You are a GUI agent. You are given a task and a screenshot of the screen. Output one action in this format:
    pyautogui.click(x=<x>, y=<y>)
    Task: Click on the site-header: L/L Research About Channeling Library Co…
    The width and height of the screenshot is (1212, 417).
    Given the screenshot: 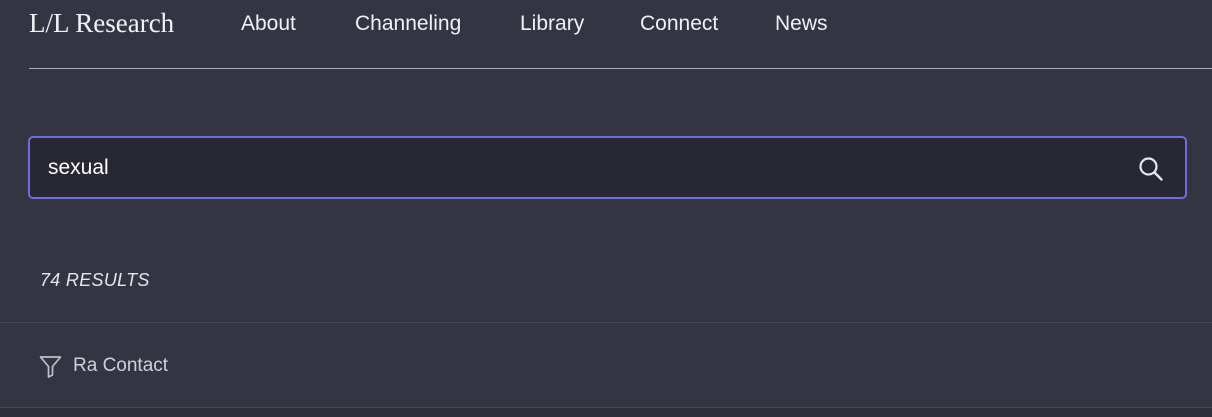 What is the action you would take?
    pyautogui.click(x=606, y=25)
    